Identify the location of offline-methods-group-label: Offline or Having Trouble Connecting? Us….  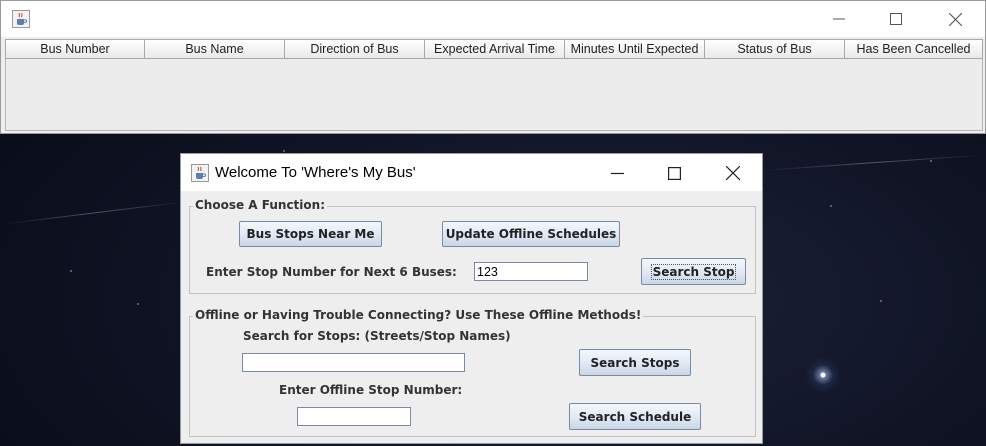
(418, 315).